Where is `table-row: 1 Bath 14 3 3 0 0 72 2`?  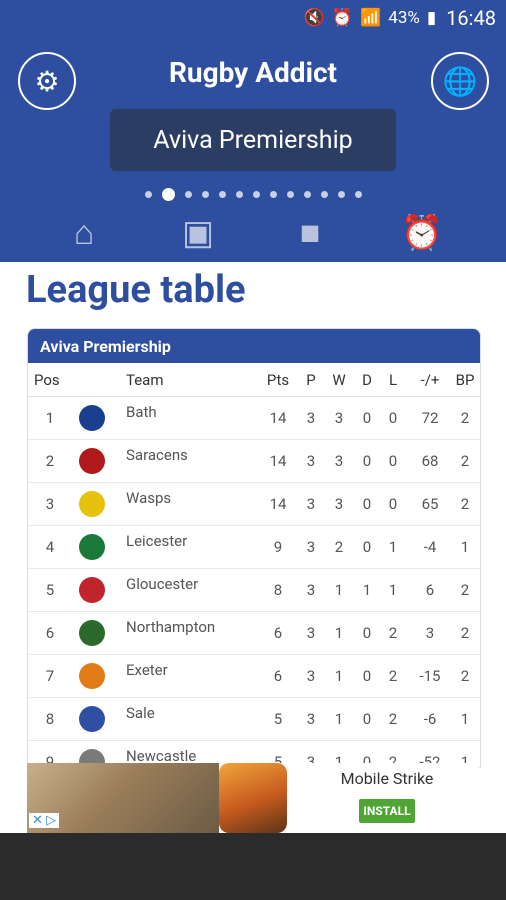 table-row: 1 Bath 14 3 3 0 0 72 2 is located at coordinates (254, 418).